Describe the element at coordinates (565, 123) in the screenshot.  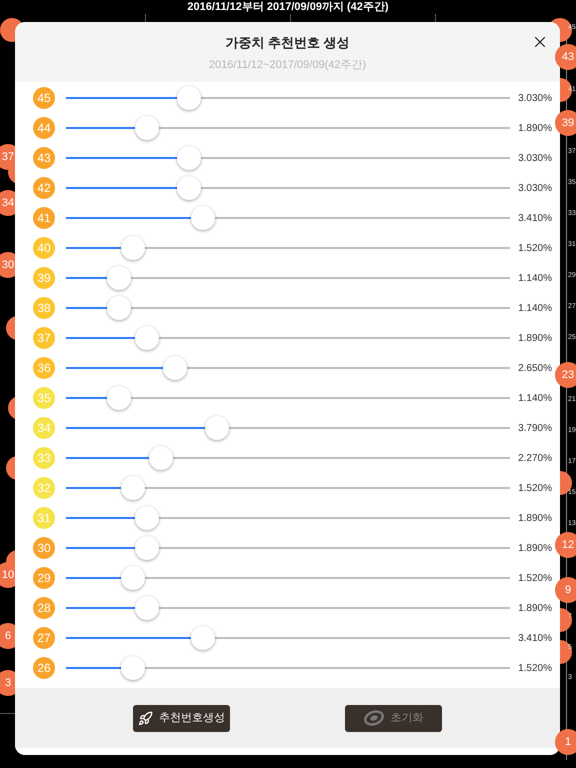
I see `data-bubble: 39` at that location.